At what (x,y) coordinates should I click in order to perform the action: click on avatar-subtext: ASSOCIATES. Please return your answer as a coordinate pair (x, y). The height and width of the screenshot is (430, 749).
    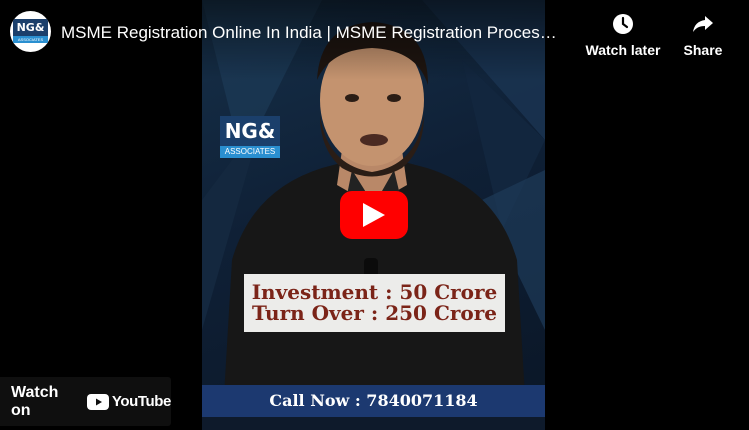
    Looking at the image, I should click on (30, 39).